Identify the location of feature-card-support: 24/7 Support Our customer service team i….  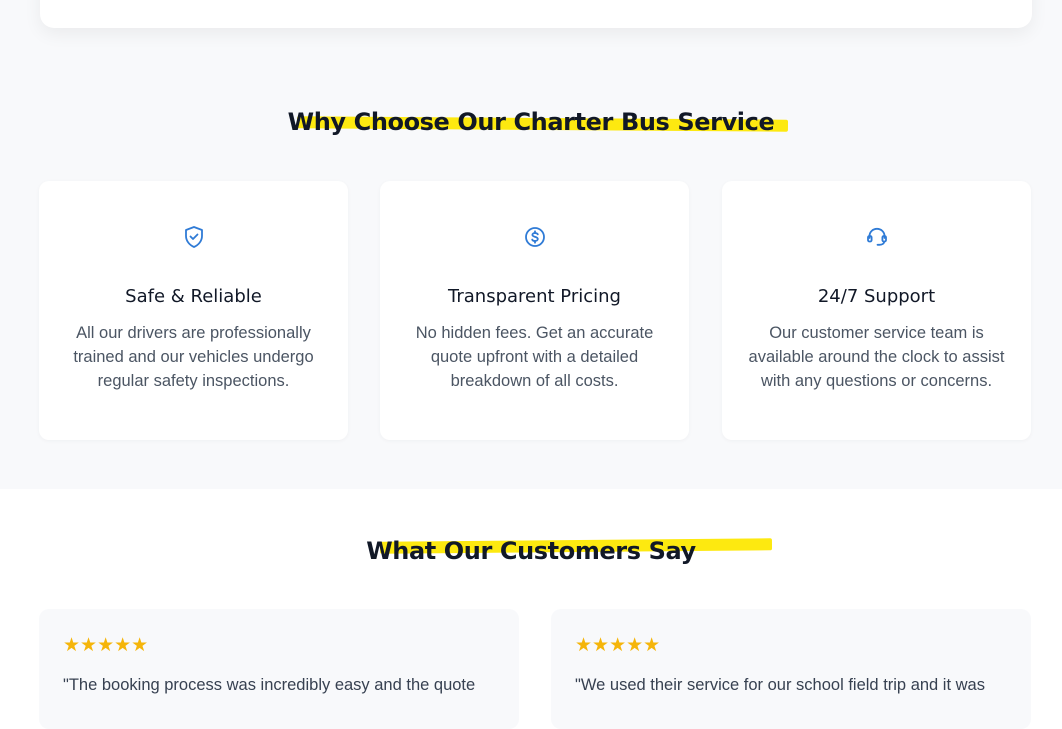
(876, 310).